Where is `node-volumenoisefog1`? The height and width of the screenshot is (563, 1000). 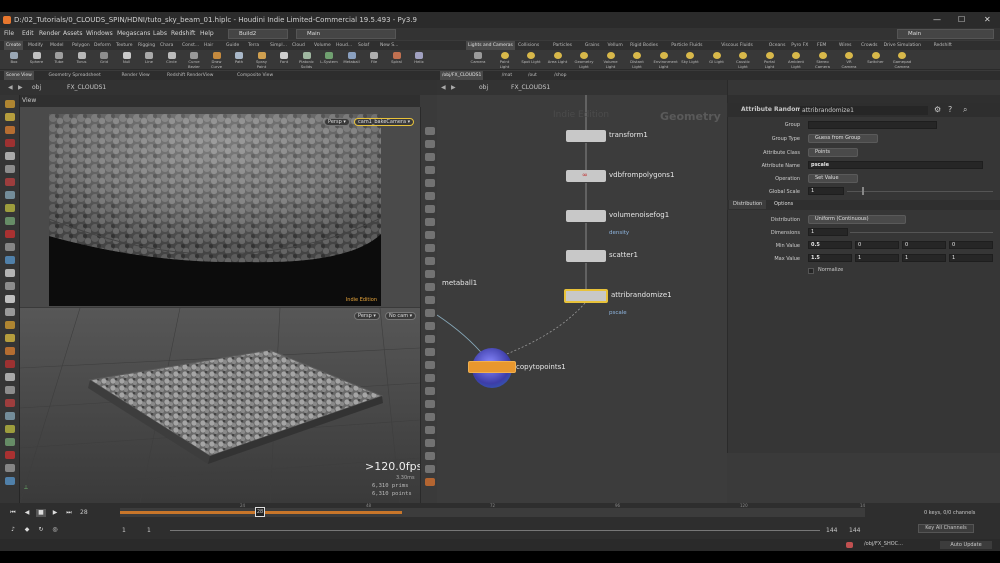
node-volumenoisefog1 is located at coordinates (586, 216).